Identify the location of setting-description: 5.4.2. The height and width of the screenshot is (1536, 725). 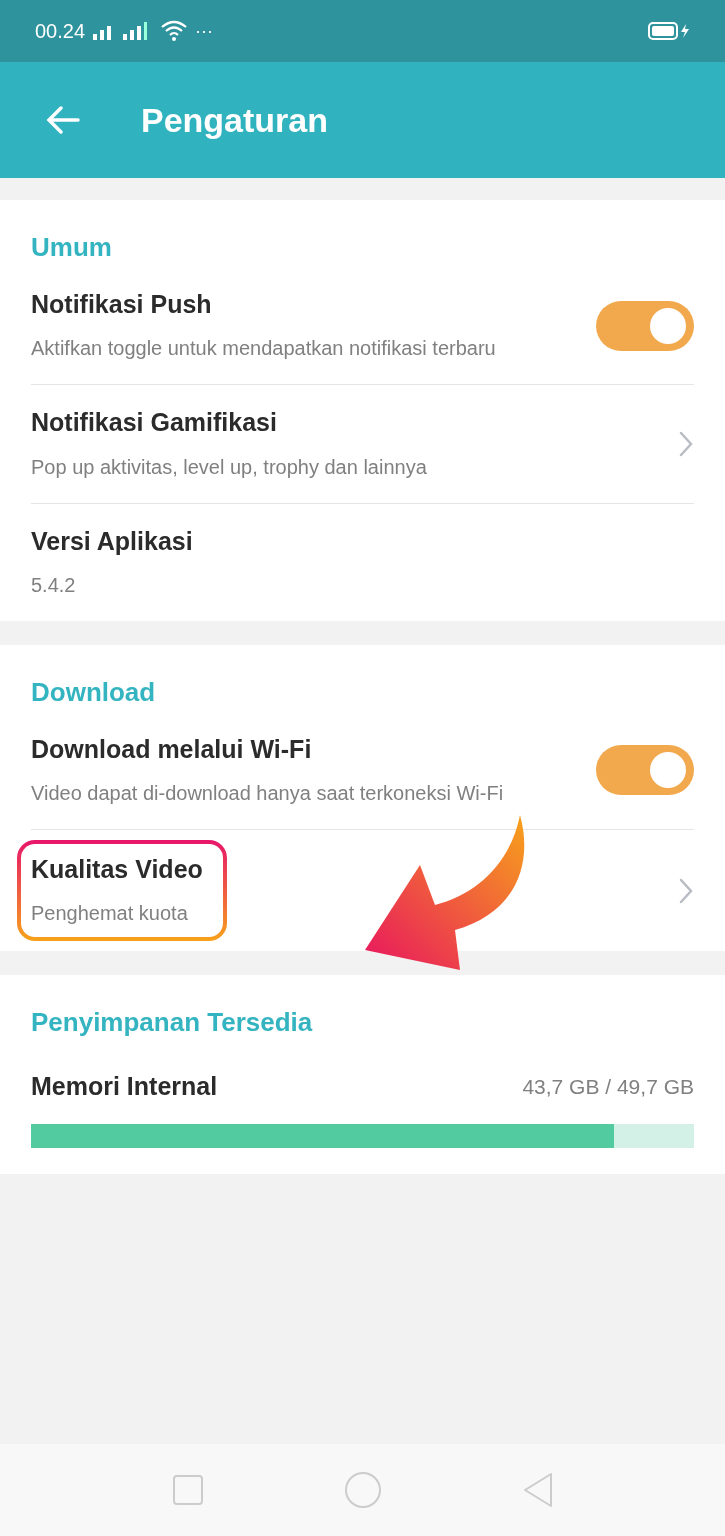
(54, 585).